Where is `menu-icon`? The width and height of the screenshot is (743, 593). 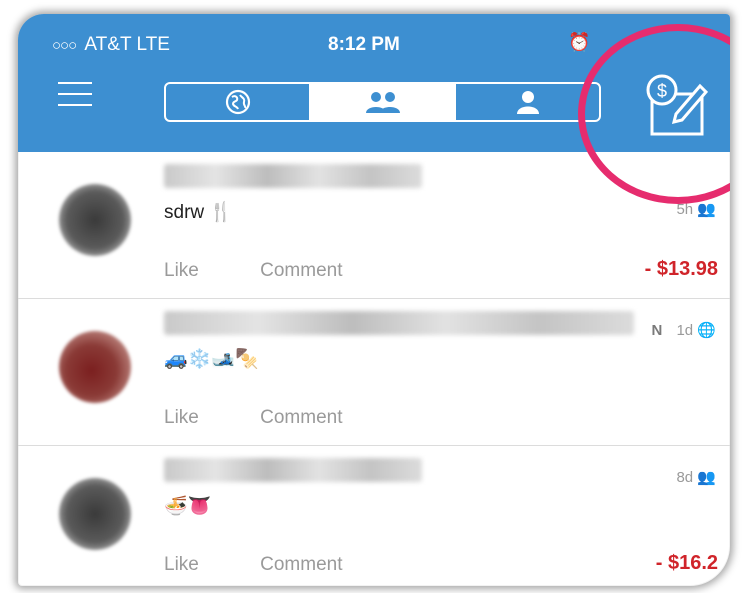
menu-icon is located at coordinates (75, 95).